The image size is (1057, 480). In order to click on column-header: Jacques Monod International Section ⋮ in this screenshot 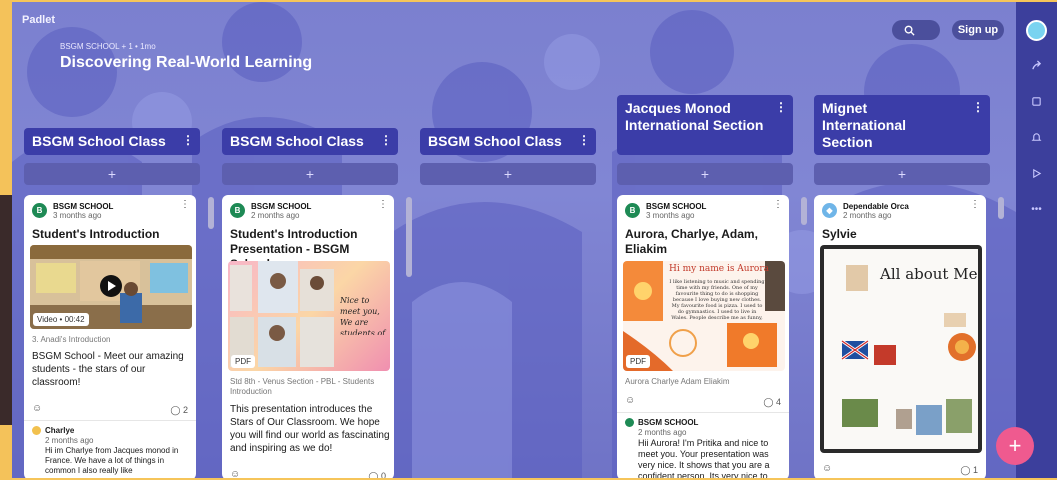, I will do `click(705, 125)`.